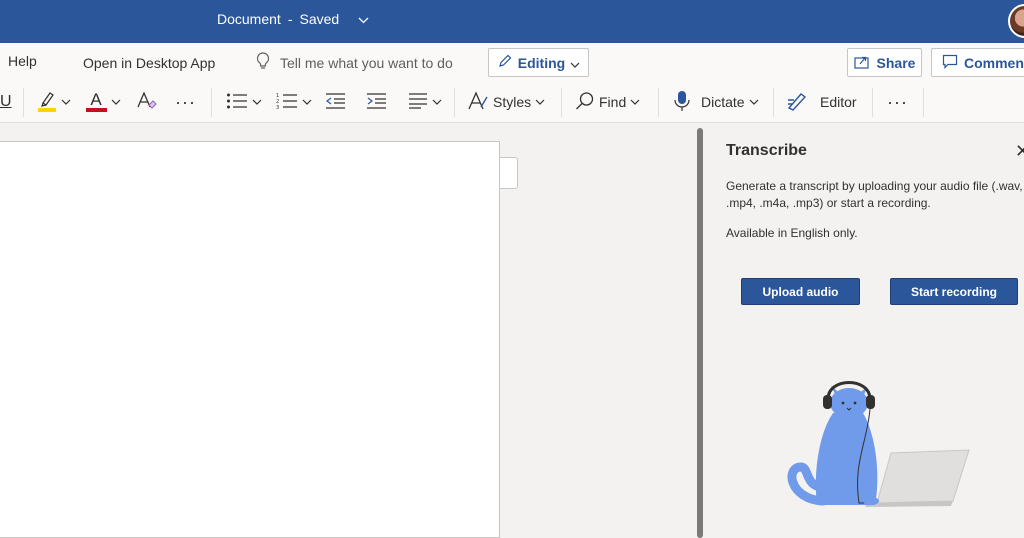 The height and width of the screenshot is (538, 1024). I want to click on tell-me-placeholder: Tell me what you want to do, so click(366, 62).